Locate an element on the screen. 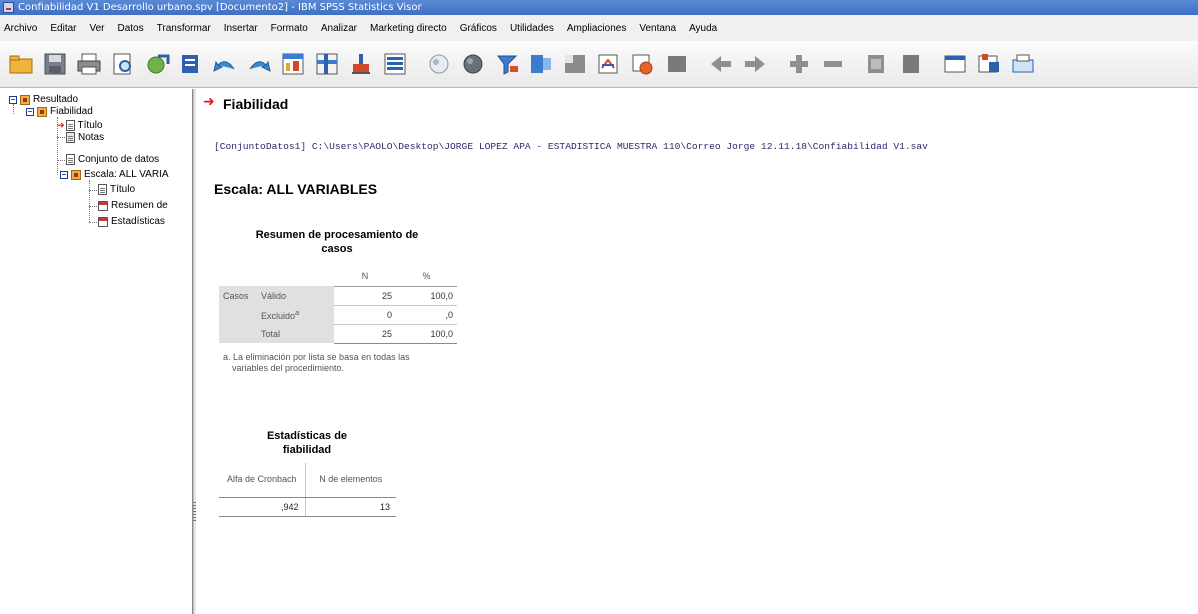  expand-icon is located at coordinates (755, 64).